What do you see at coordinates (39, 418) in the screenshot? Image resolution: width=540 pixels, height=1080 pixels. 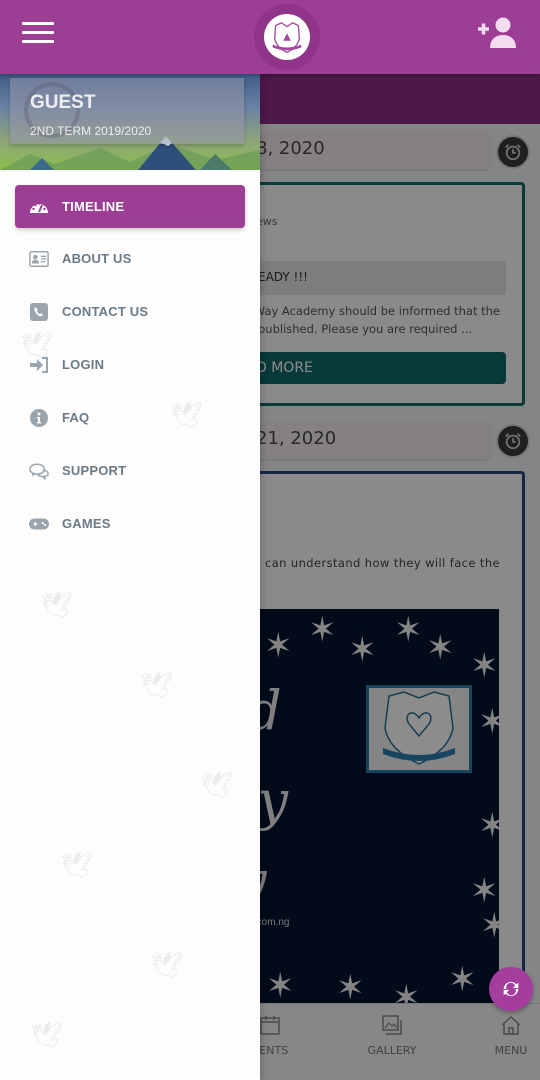 I see `info-icon` at bounding box center [39, 418].